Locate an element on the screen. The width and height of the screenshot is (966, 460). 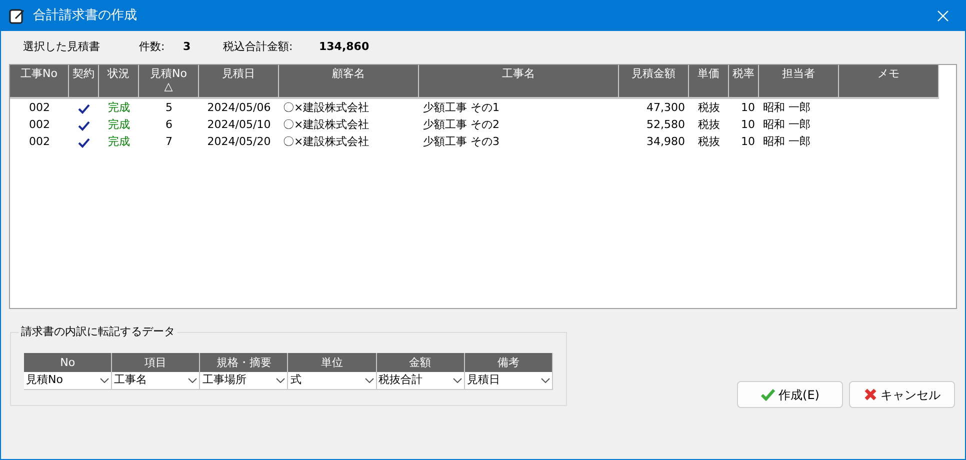
column-header: 項目 is located at coordinates (156, 362).